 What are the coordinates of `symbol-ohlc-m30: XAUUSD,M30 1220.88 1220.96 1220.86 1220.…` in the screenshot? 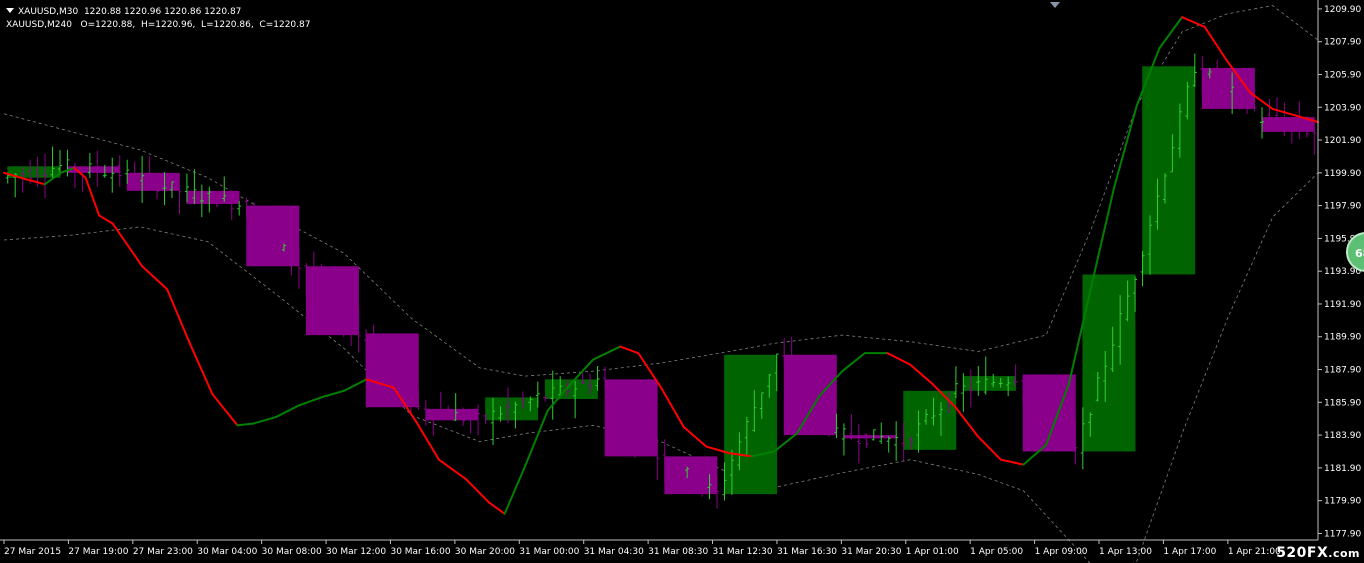 It's located at (130, 12).